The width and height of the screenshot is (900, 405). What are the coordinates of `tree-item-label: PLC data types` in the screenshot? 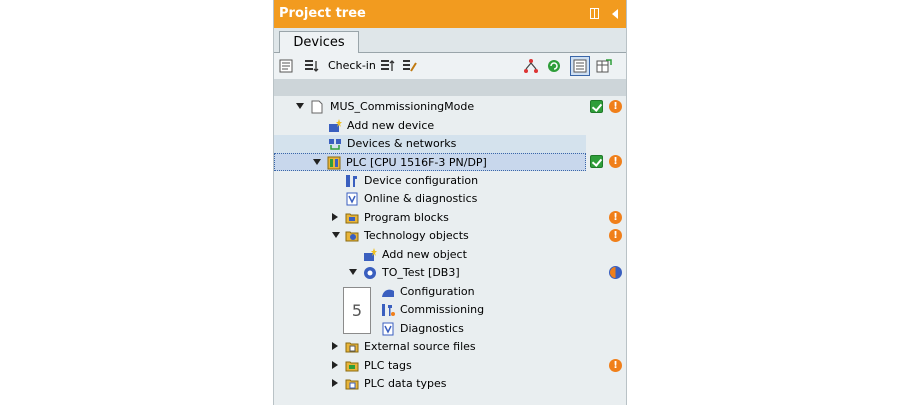 It's located at (405, 383).